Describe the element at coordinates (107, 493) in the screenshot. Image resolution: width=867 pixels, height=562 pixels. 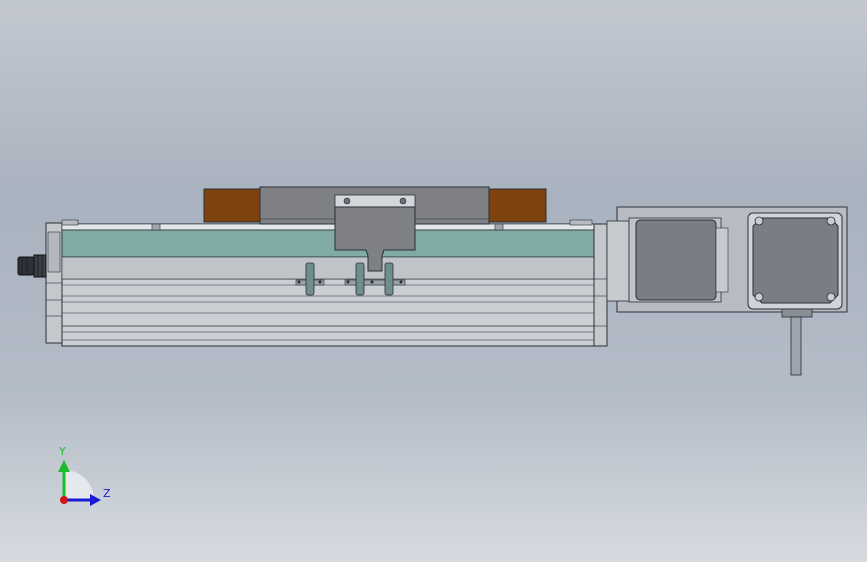
I see `z-axis-label: Z` at that location.